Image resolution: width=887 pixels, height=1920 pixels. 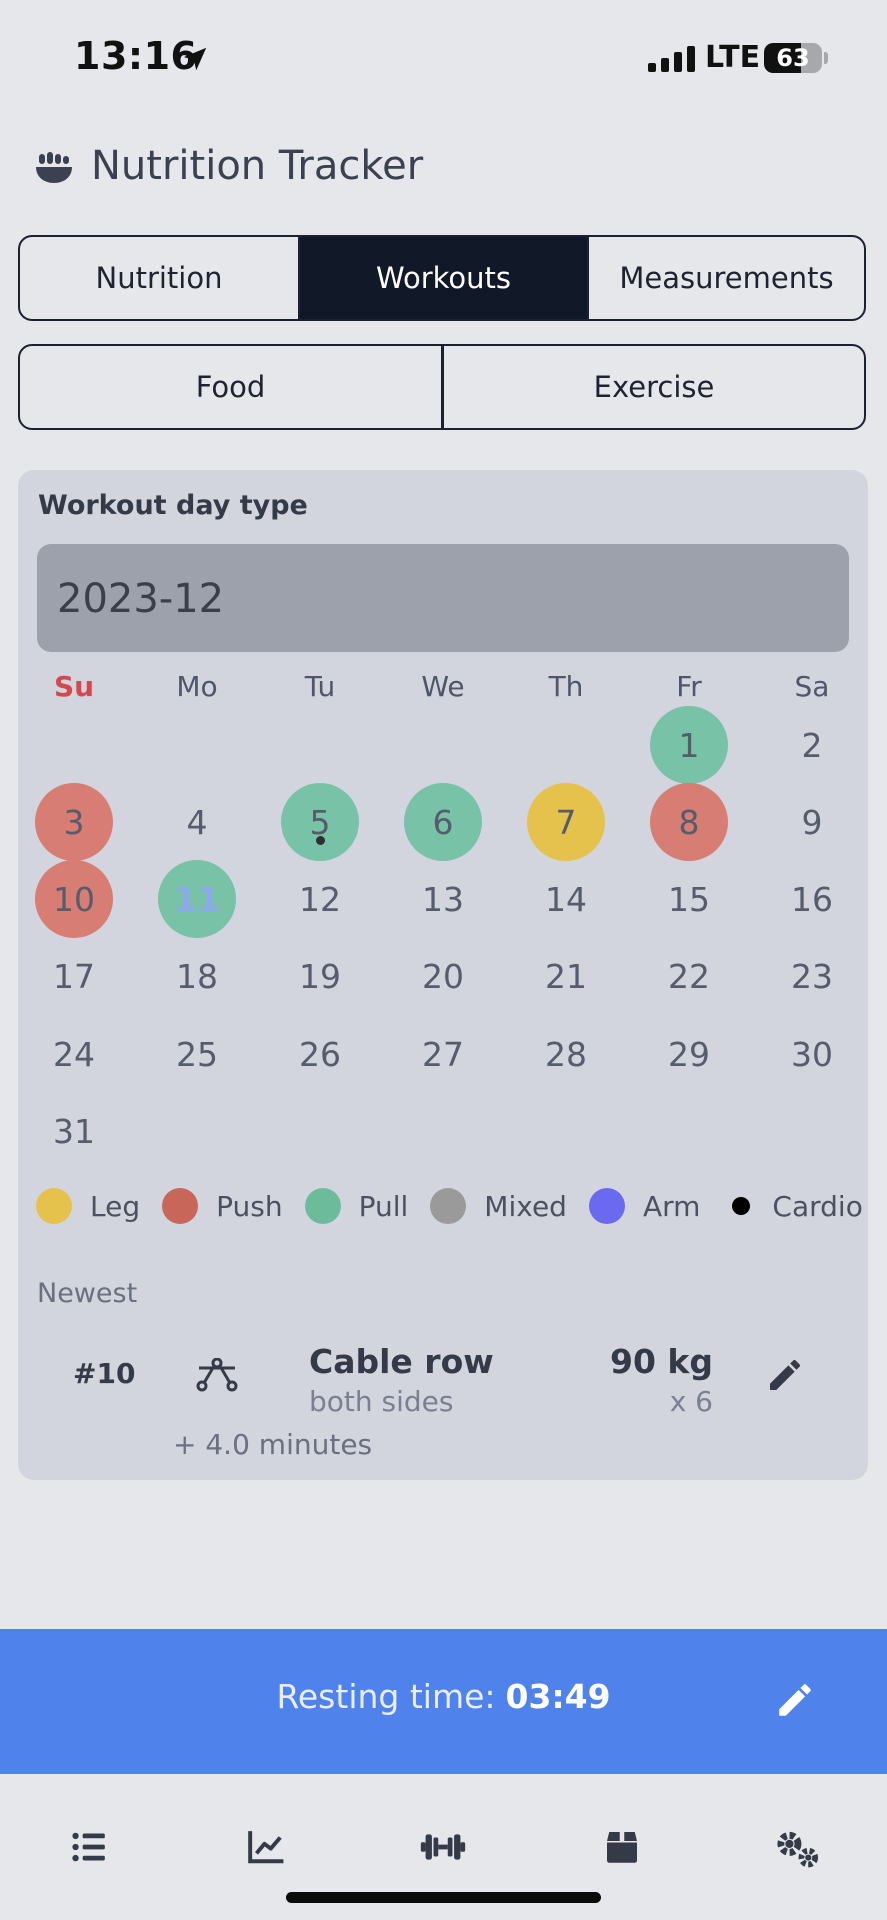 I want to click on sub-tabs: Food Exercise, so click(x=442, y=387).